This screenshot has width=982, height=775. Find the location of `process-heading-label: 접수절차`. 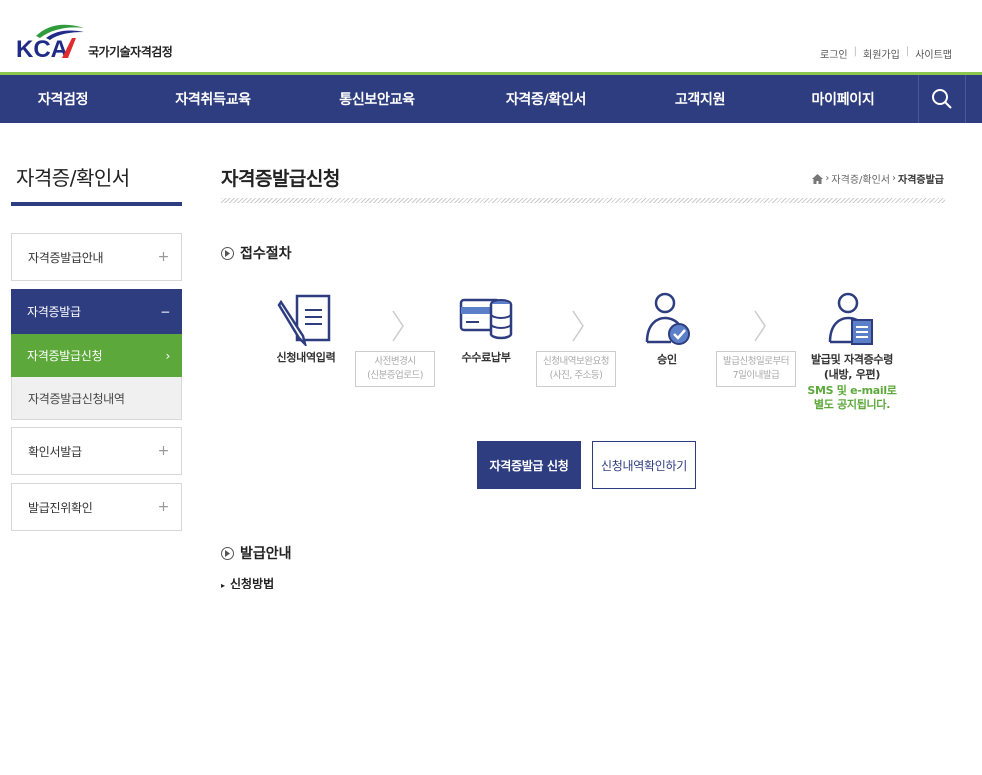

process-heading-label: 접수절차 is located at coordinates (266, 254).